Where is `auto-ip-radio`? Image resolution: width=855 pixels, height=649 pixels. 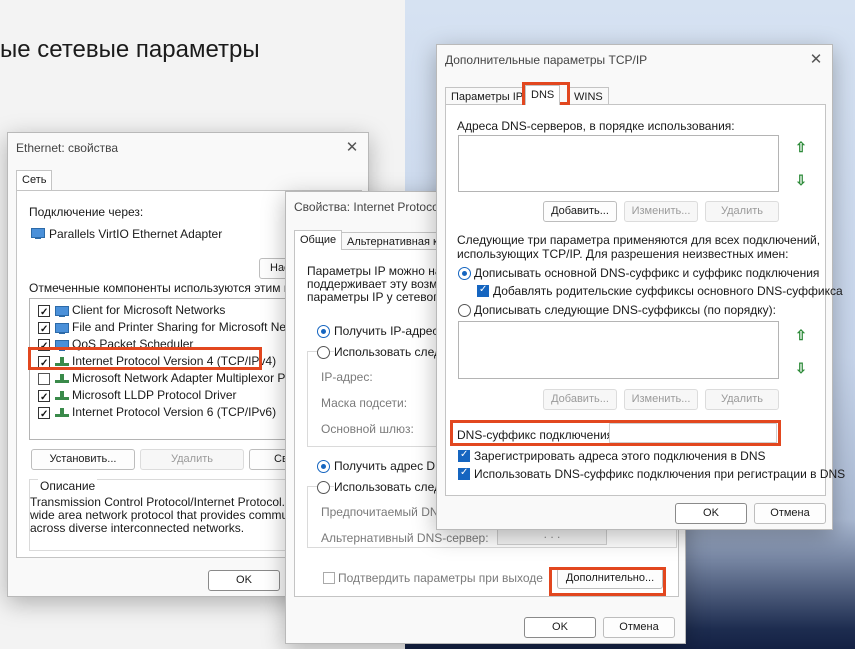 auto-ip-radio is located at coordinates (323, 331).